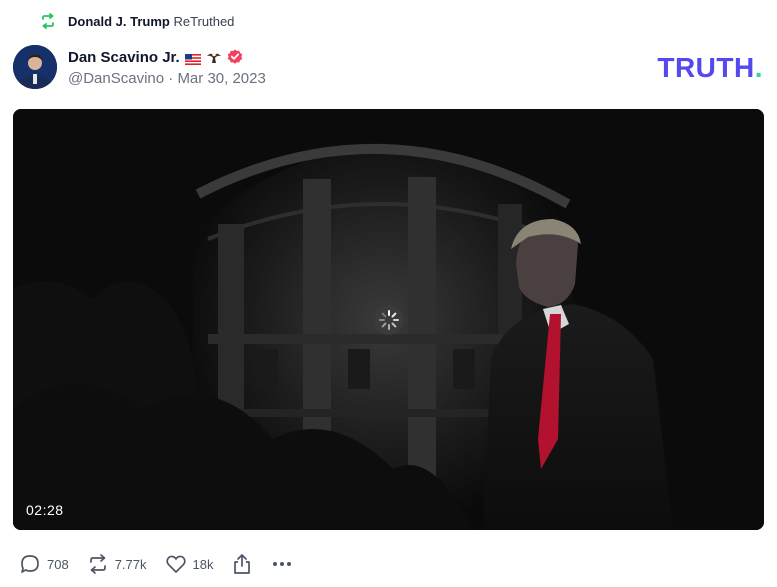 The height and width of the screenshot is (587, 777). Describe the element at coordinates (204, 21) in the screenshot. I see `retruth-label: ReTruthed` at that location.